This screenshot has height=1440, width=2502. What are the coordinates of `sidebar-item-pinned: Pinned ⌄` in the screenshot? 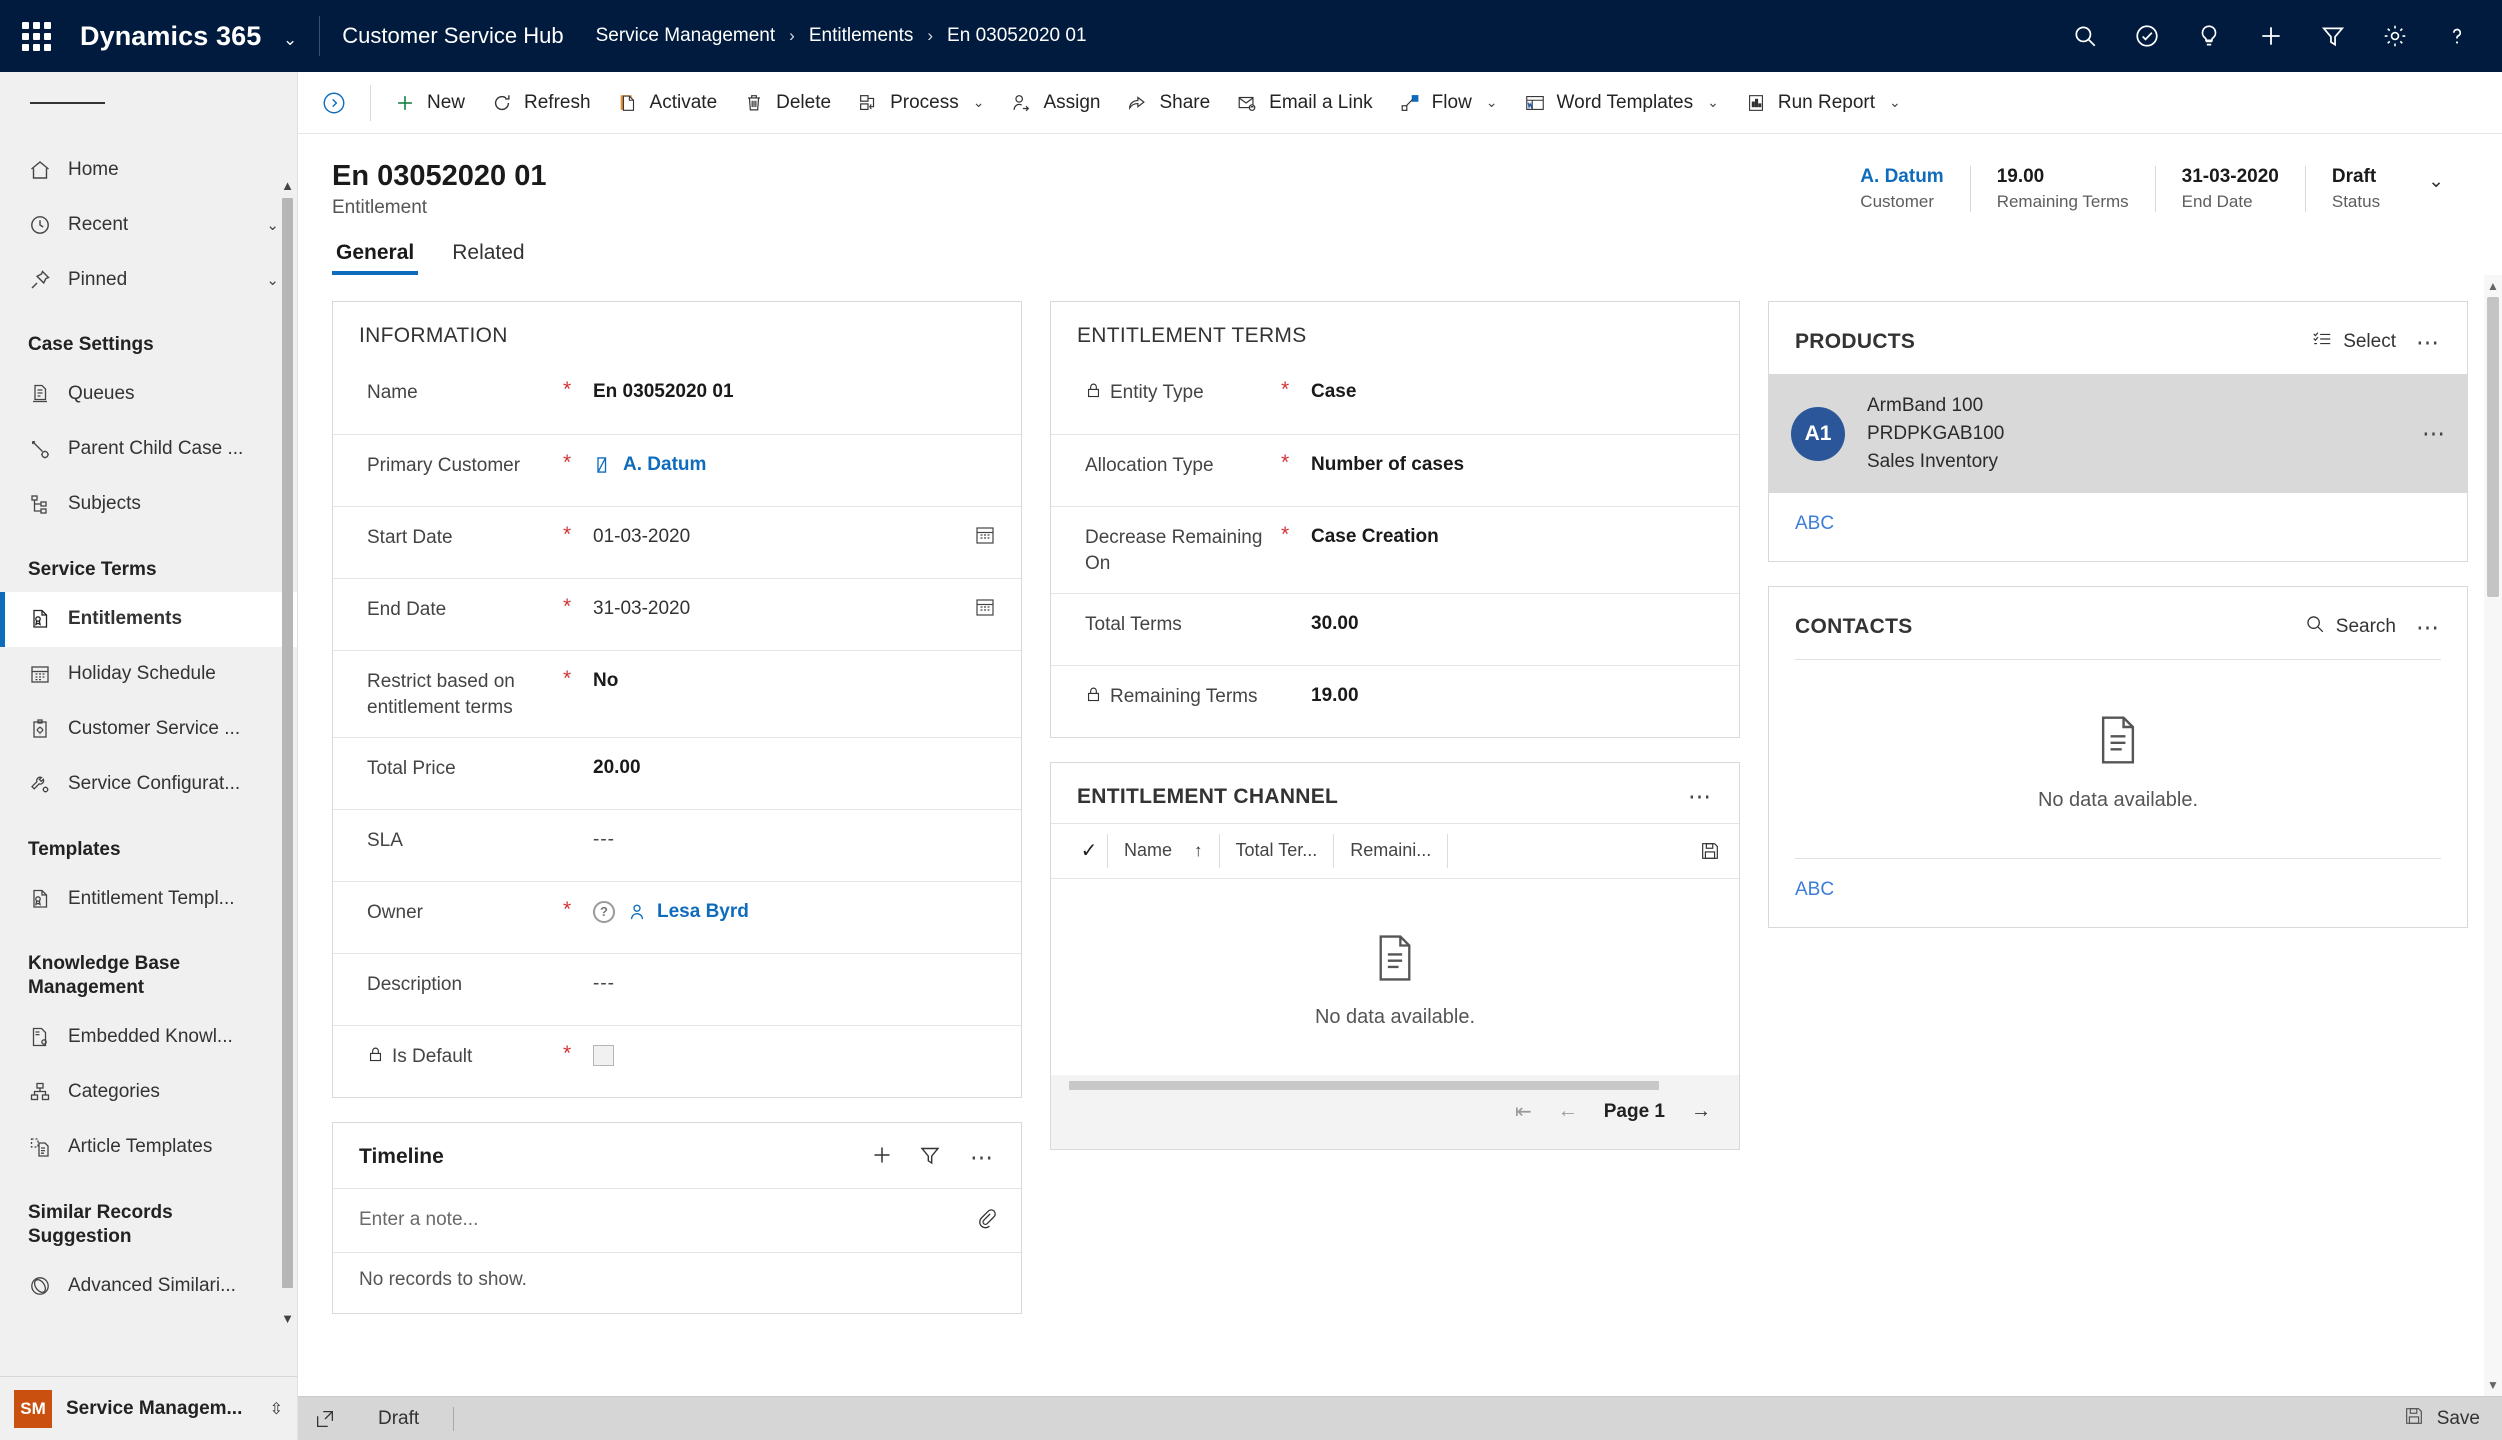 It's located at (148, 279).